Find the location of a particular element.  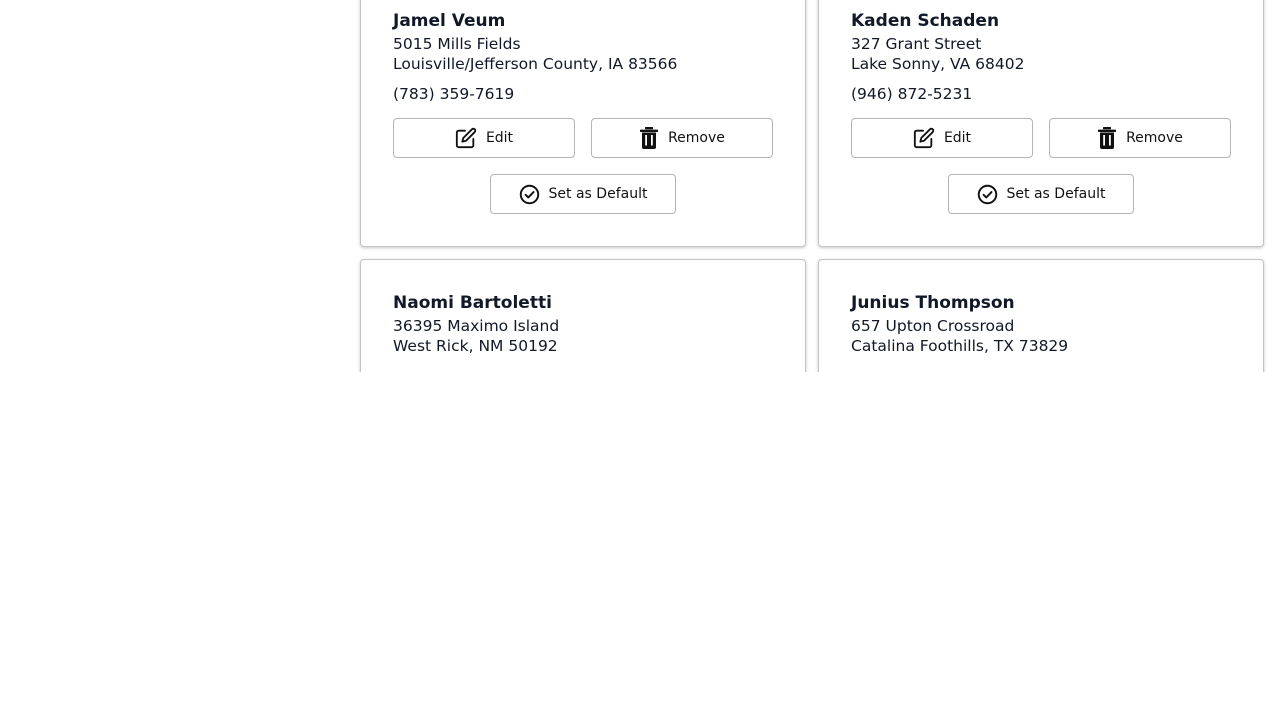

address-phone: (783) 359-7619 is located at coordinates (454, 94).